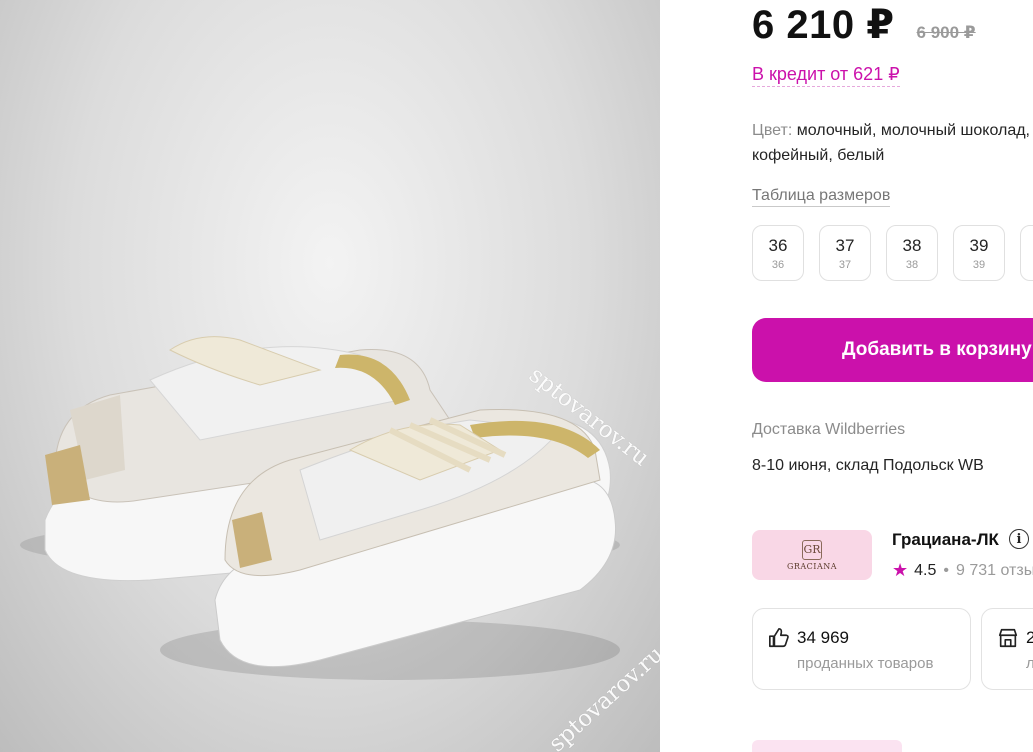 This screenshot has height=752, width=1033. What do you see at coordinates (1019, 539) in the screenshot?
I see `info-icon: i` at bounding box center [1019, 539].